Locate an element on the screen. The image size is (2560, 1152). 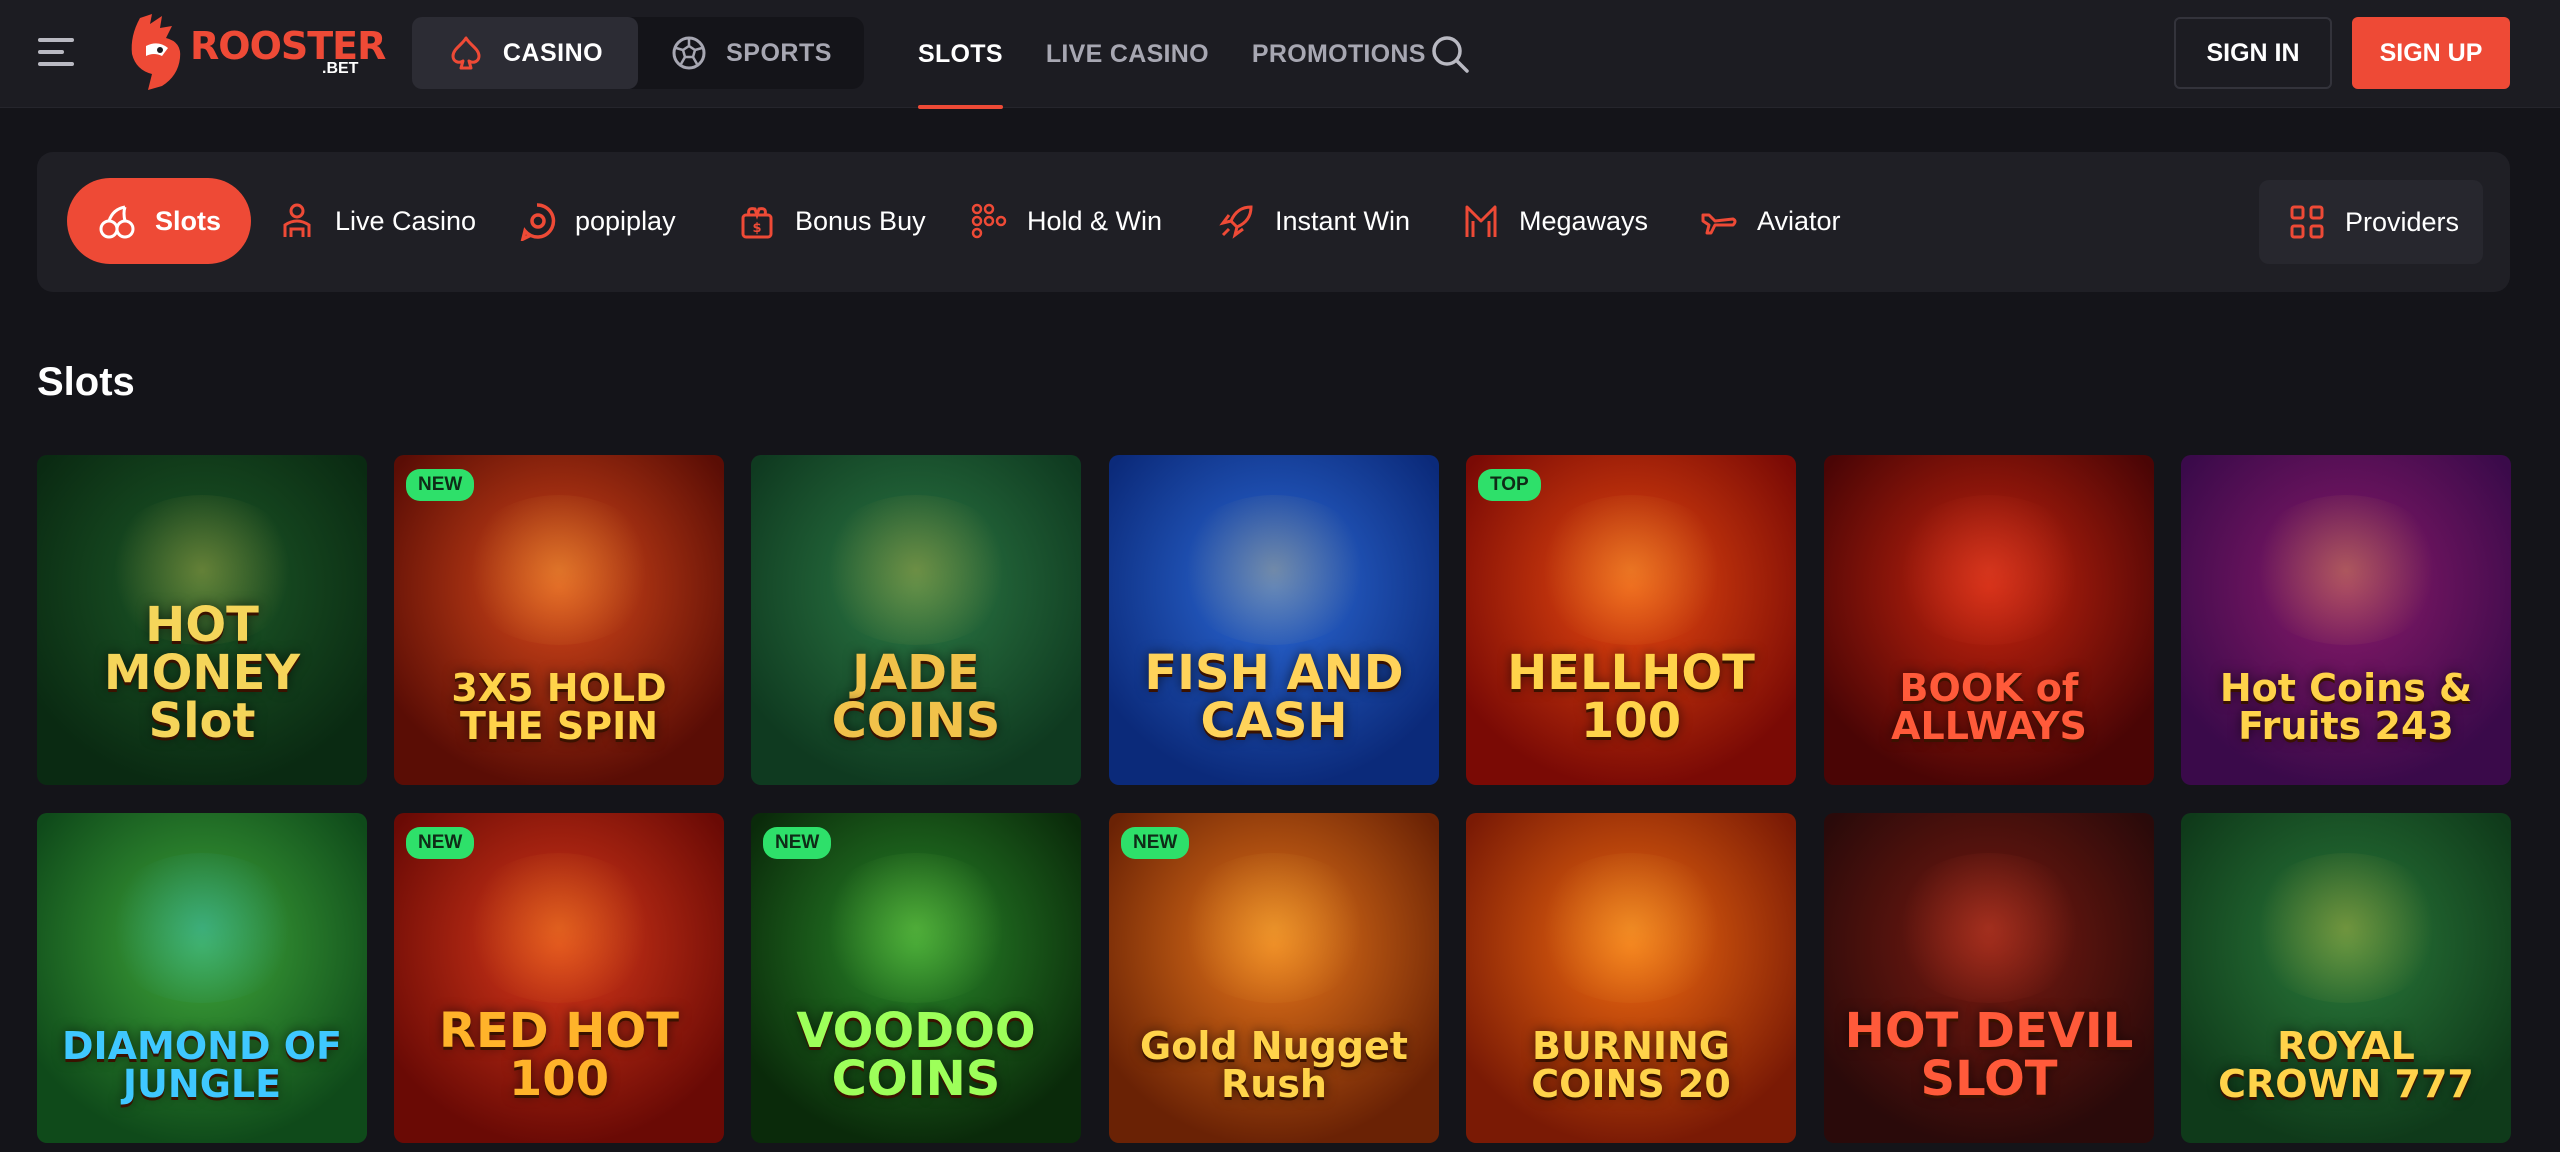
category-hold-win: Hold & Win is located at coordinates (1065, 221).